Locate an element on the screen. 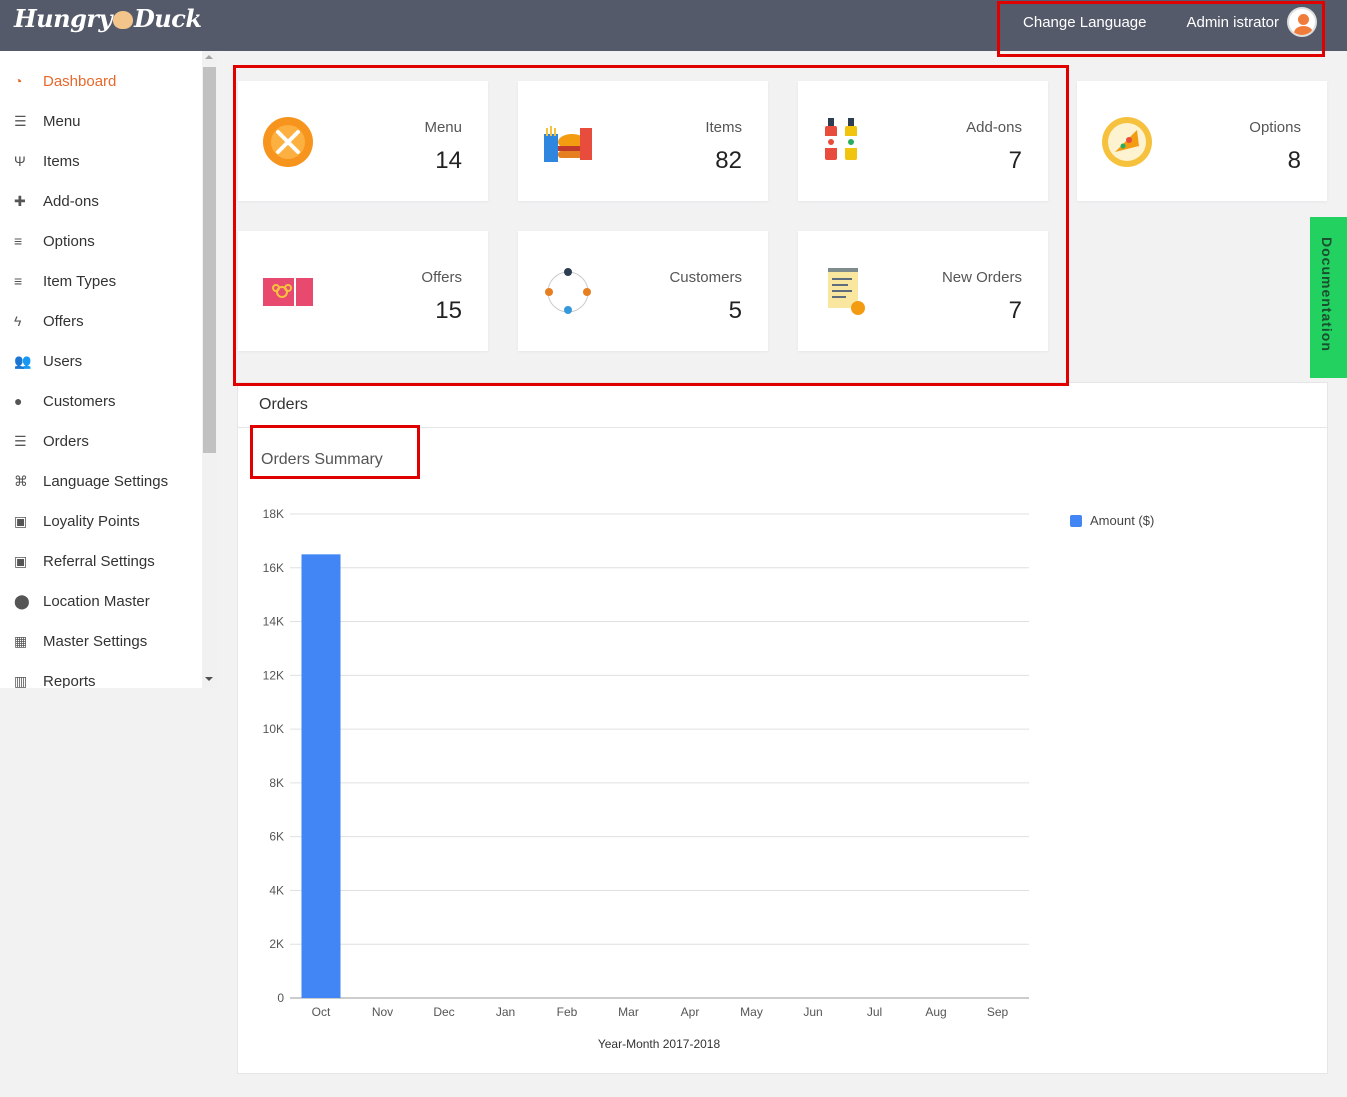  sidebar-item-users: 👥 Users is located at coordinates (101, 361).